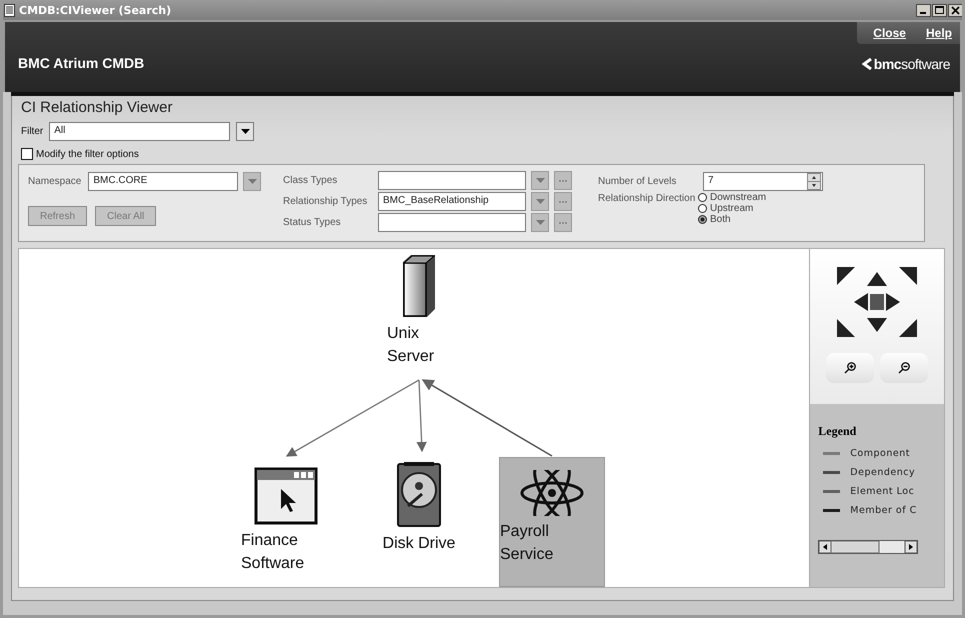 The image size is (965, 618). I want to click on node-label: Payroll Service, so click(527, 543).